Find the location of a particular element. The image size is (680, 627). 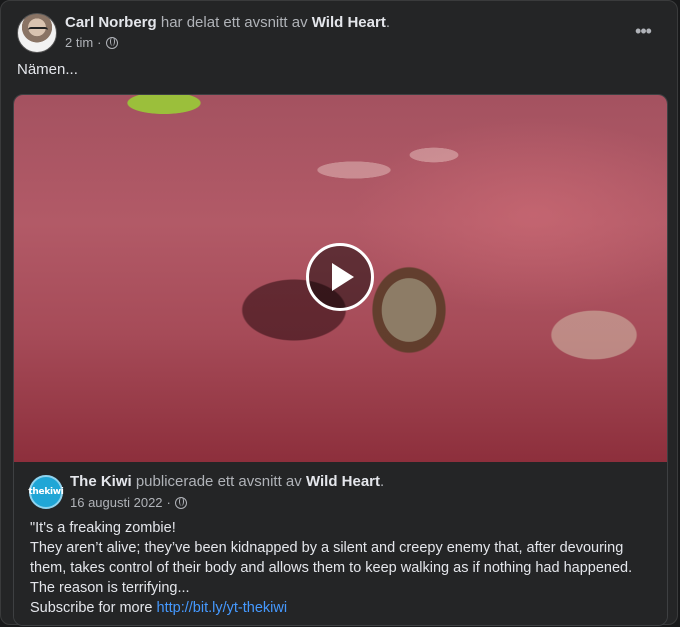

shared-author-name: The Kiwi is located at coordinates (101, 481).